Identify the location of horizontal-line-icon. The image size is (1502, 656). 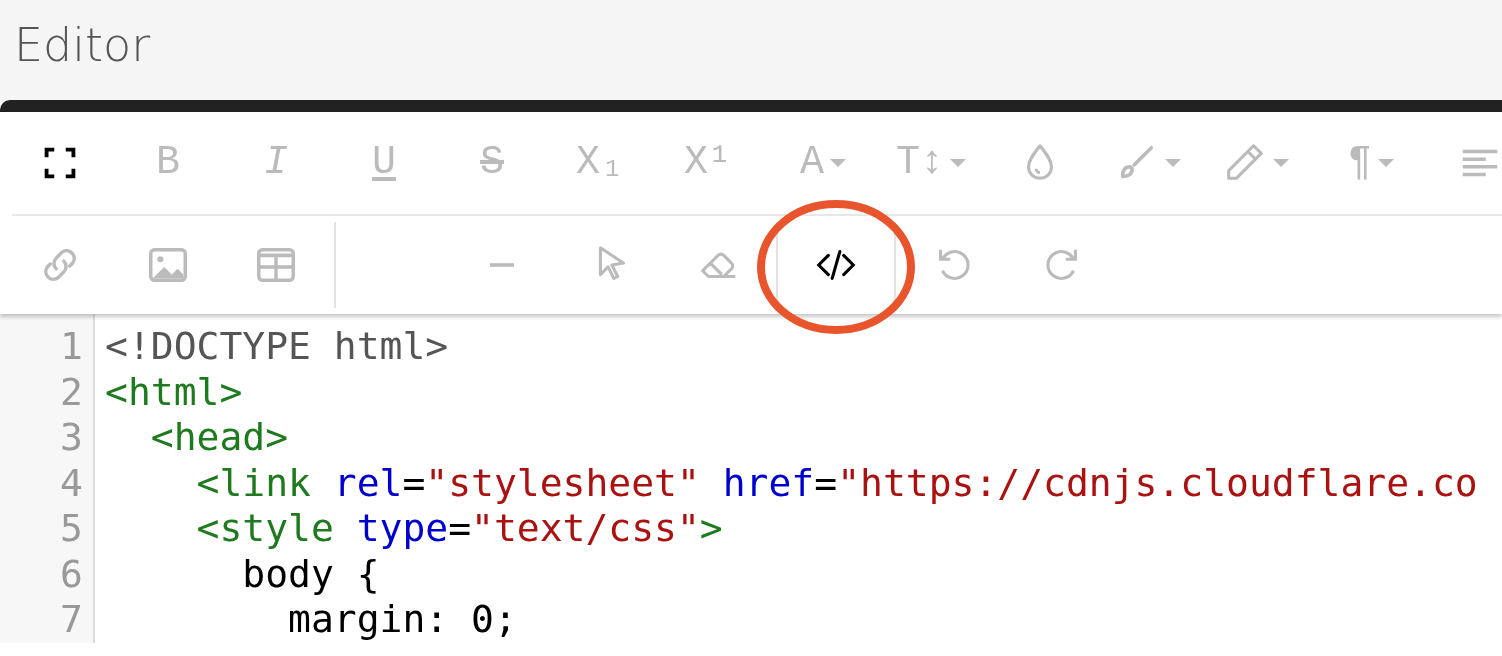
(502, 265).